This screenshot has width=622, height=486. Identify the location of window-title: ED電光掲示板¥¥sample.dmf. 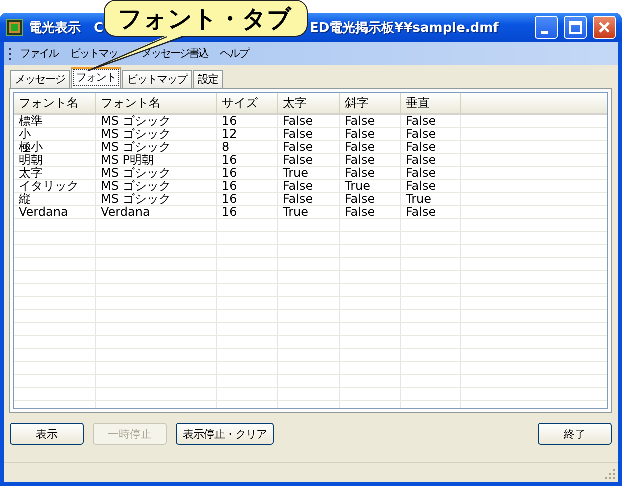
(404, 28).